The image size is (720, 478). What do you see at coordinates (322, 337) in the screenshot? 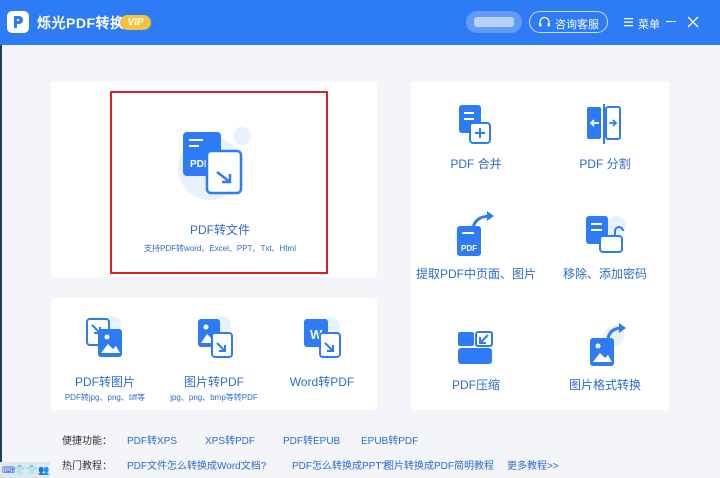
I see `word-to-pdf-icon: W` at bounding box center [322, 337].